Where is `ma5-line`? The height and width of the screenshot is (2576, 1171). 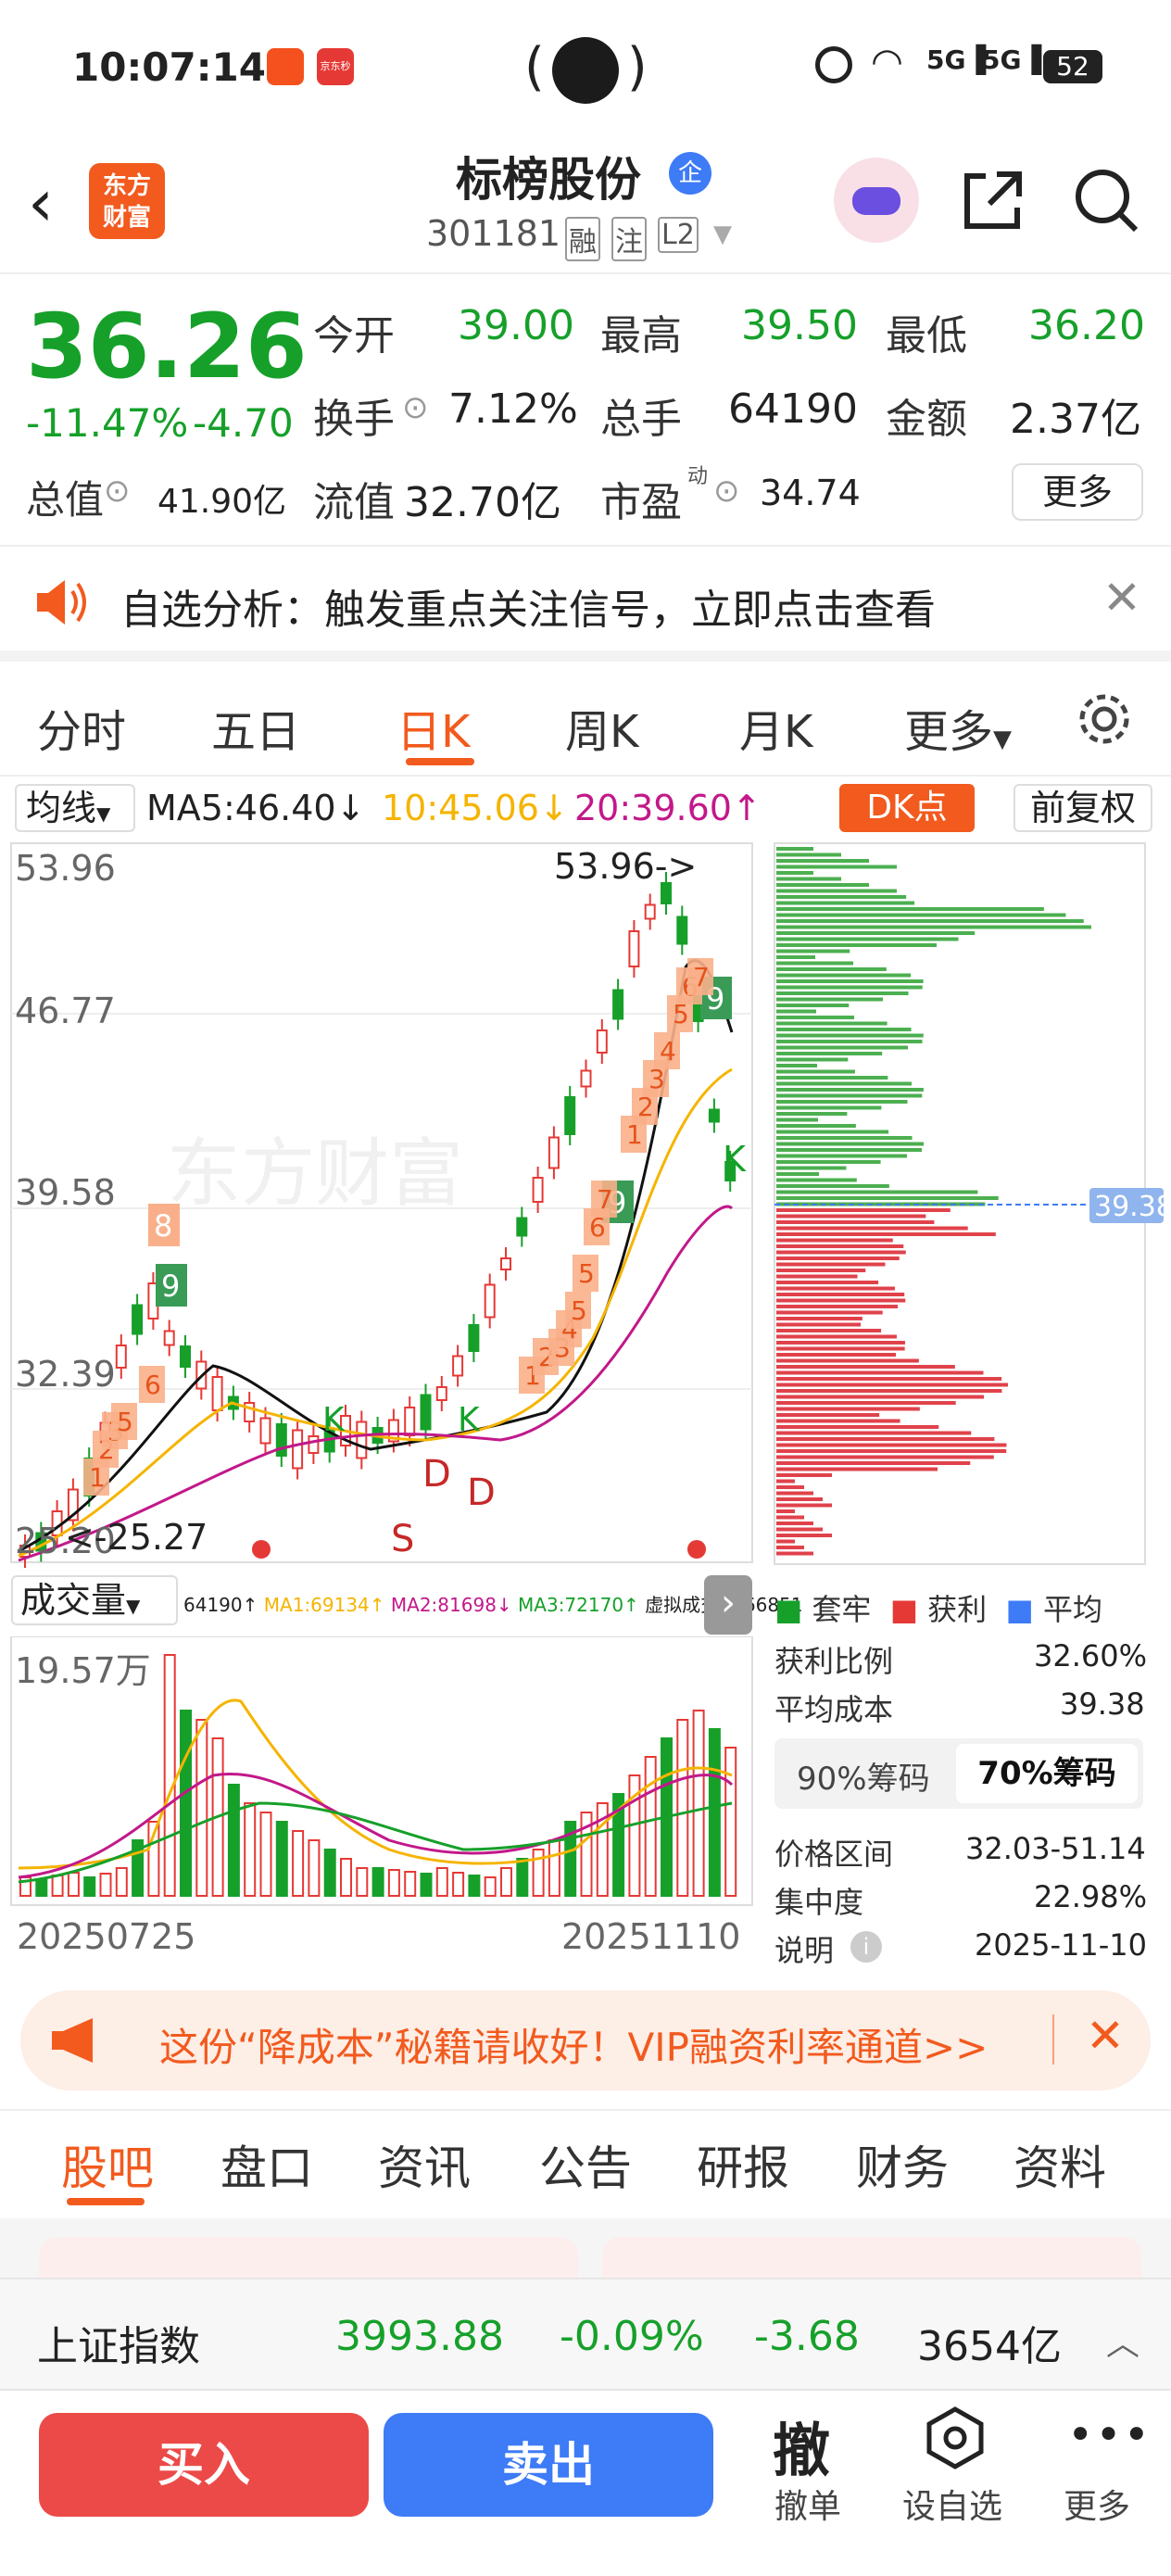
ma5-line is located at coordinates (376, 1256).